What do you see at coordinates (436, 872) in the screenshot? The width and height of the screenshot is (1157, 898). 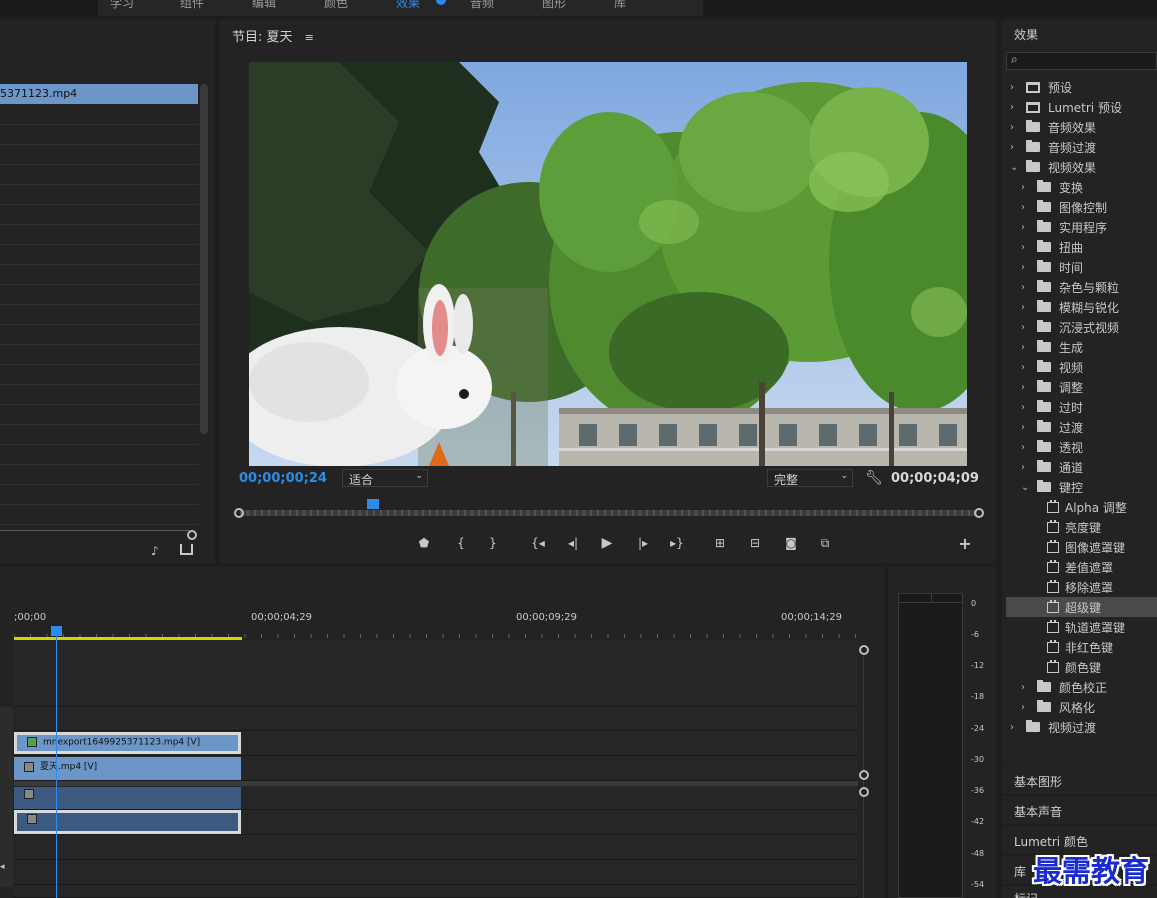 I see `track-a3` at bounding box center [436, 872].